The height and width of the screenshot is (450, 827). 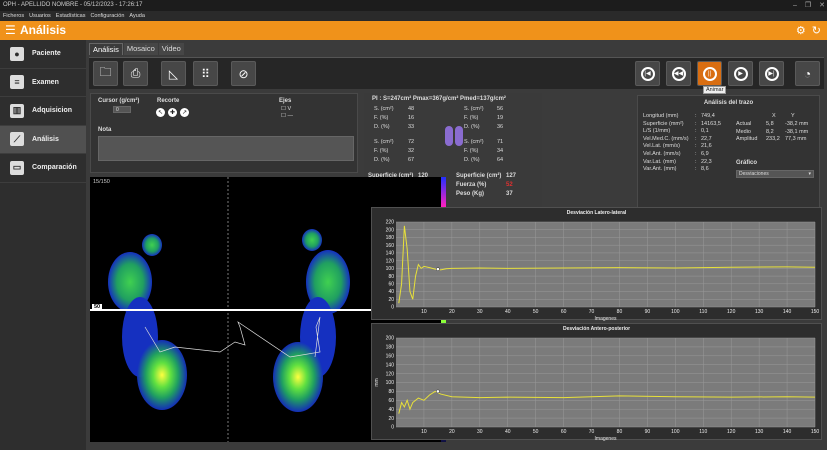 I want to click on nota-label: Nota, so click(x=105, y=130).